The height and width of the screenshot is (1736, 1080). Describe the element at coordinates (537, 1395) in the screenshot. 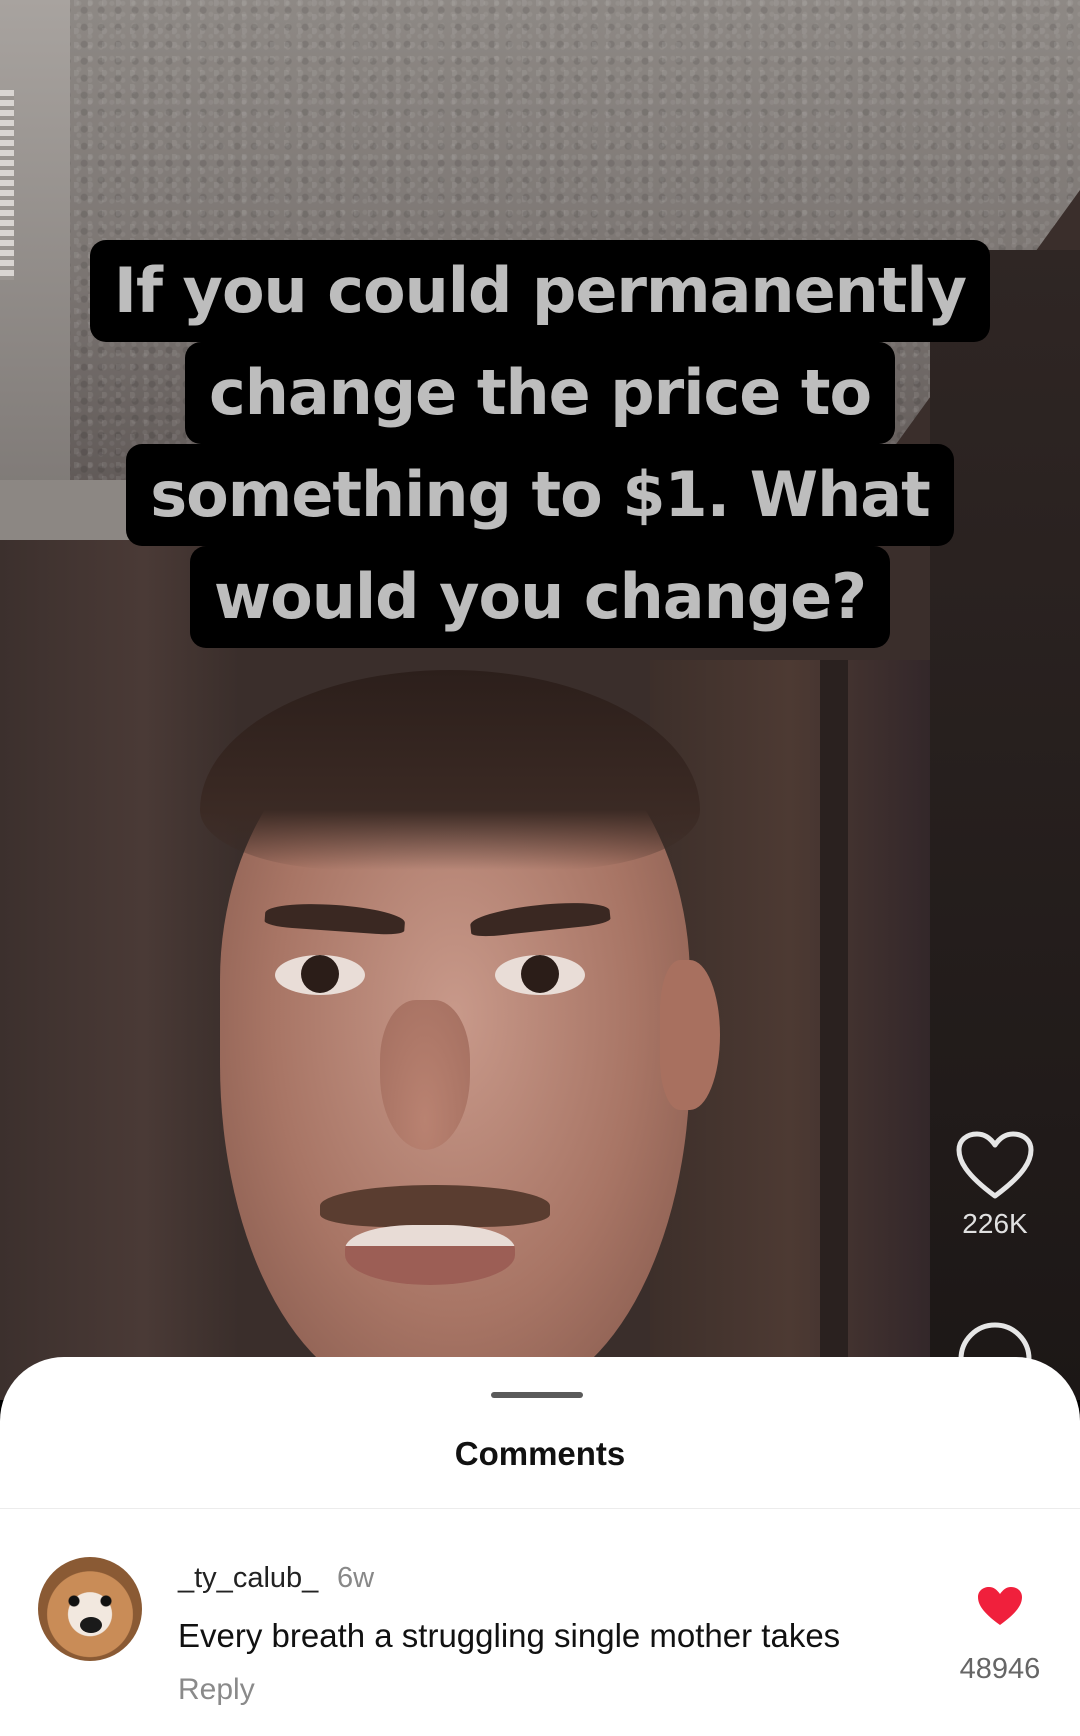

I see `sheet-drag-handle` at that location.